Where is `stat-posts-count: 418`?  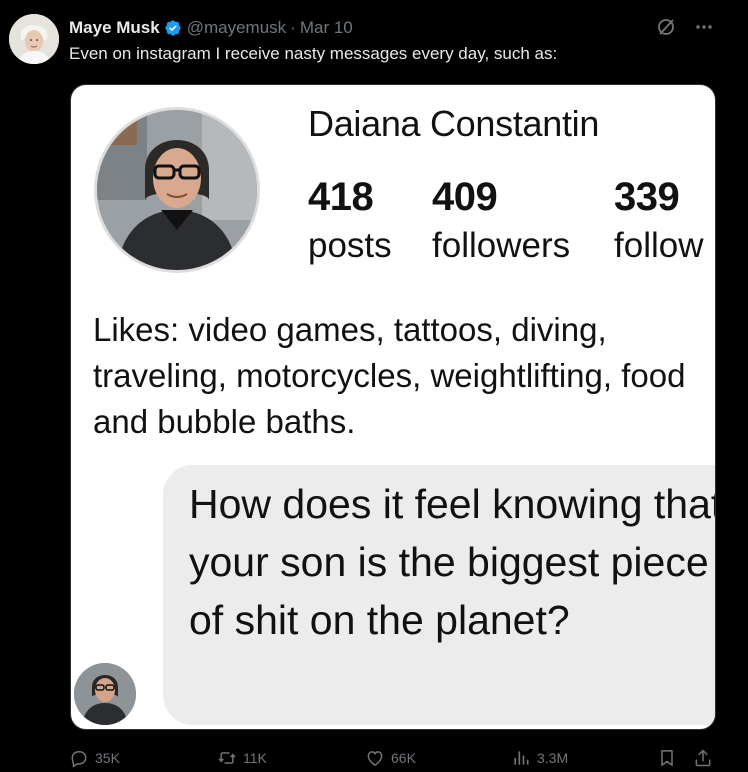 stat-posts-count: 418 is located at coordinates (341, 197).